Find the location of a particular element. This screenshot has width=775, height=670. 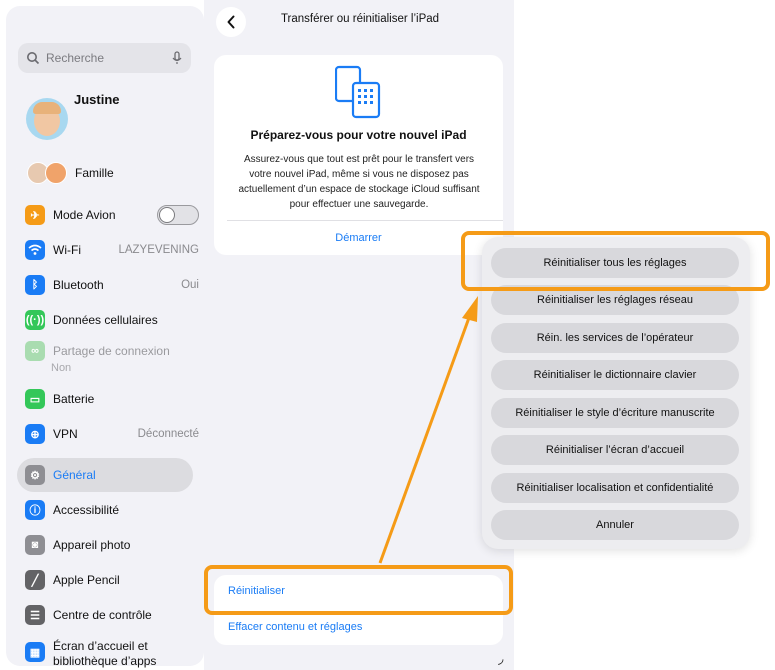

sidebar-item-appareil-photo: ◙ Appareil photo is located at coordinates (112, 545).